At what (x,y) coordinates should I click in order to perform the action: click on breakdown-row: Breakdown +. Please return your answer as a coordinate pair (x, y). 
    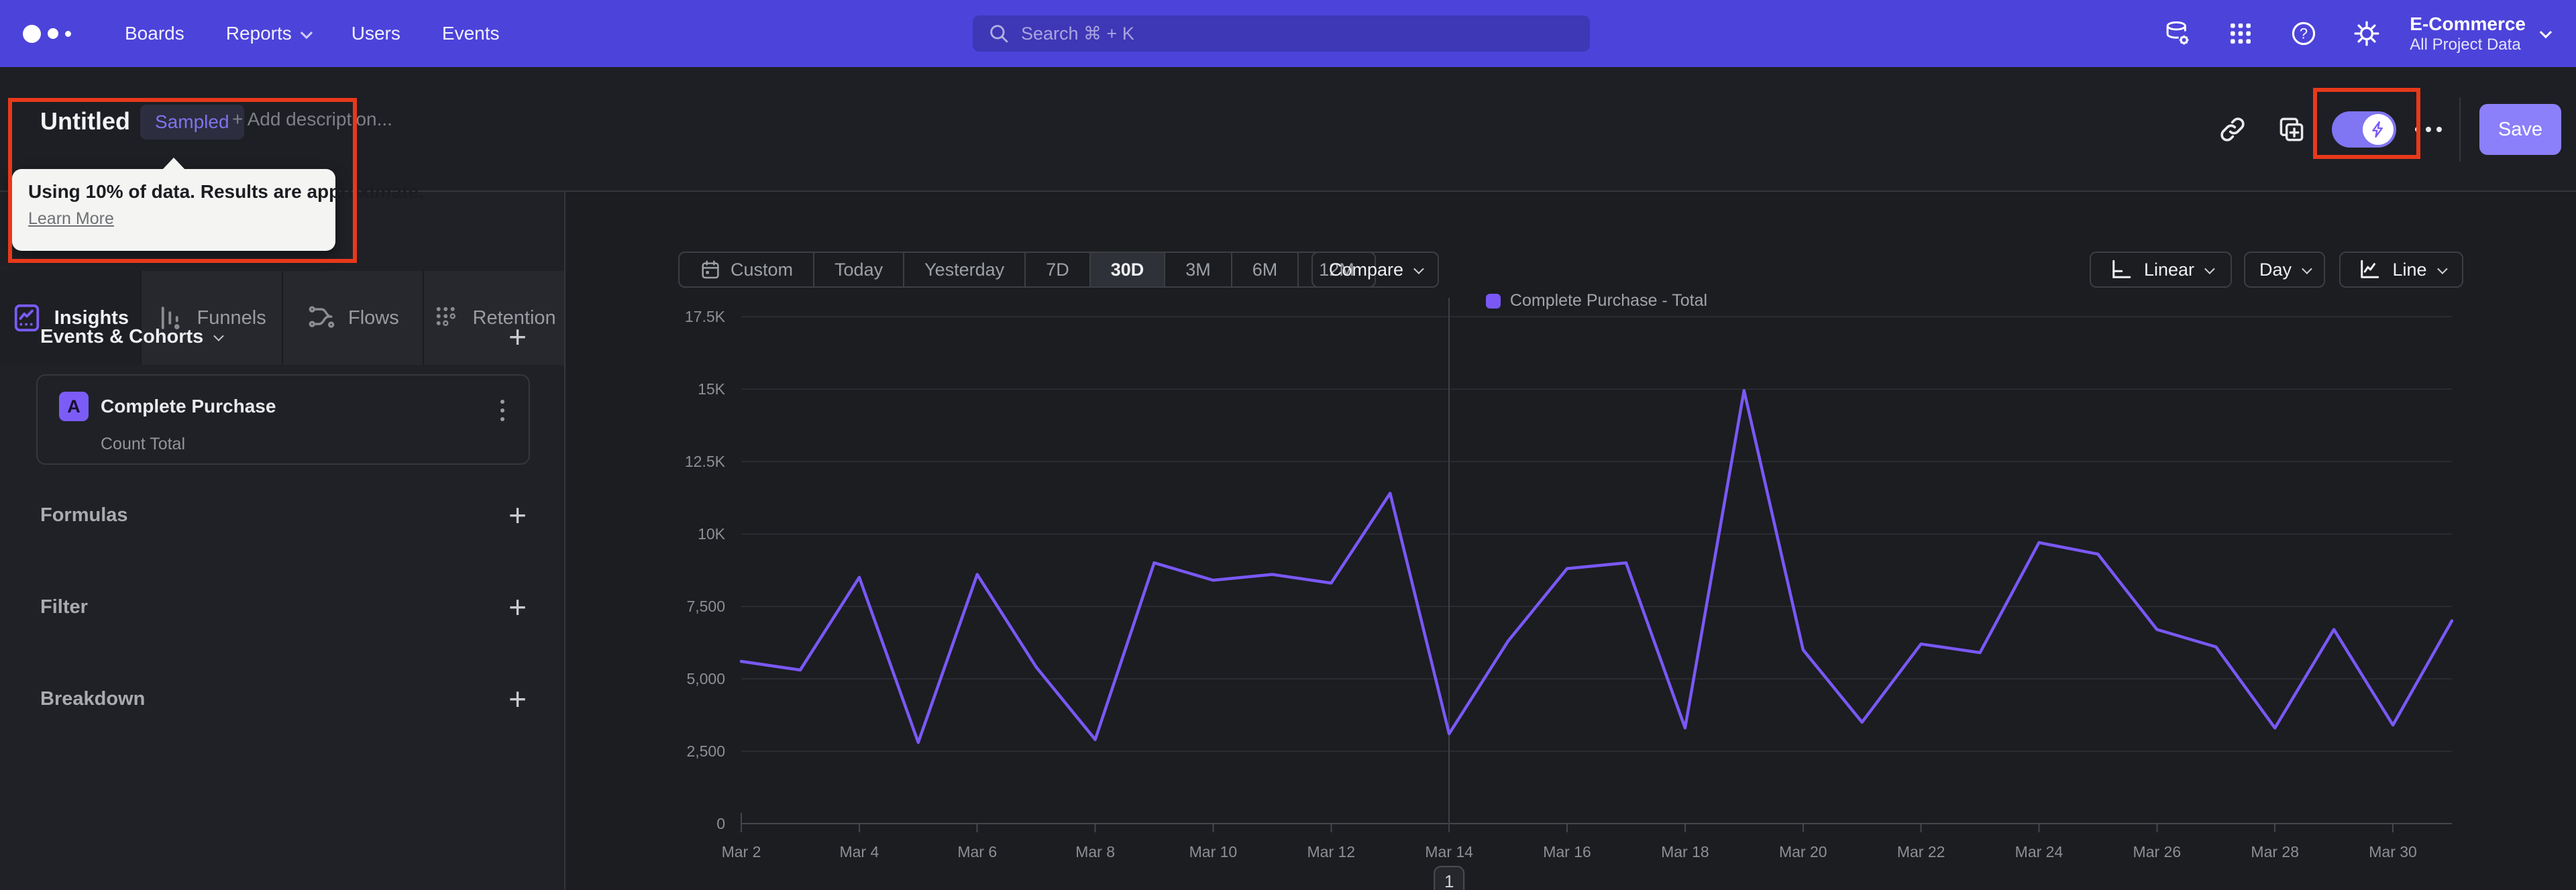
    Looking at the image, I should click on (283, 698).